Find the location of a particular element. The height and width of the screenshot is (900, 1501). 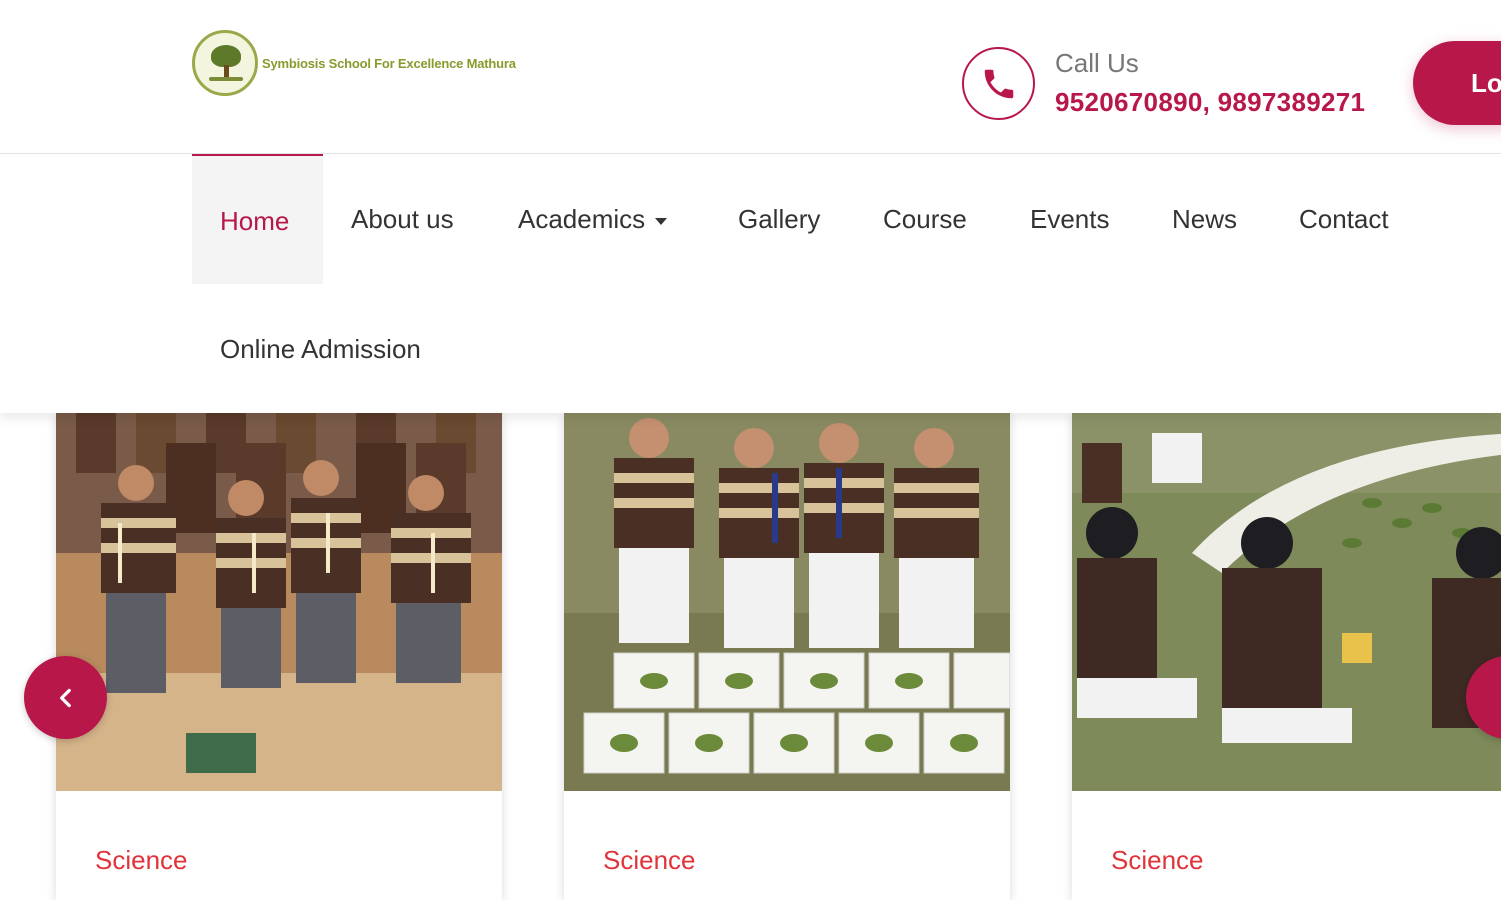

students-kneeling-with-candles-image is located at coordinates (279, 602).